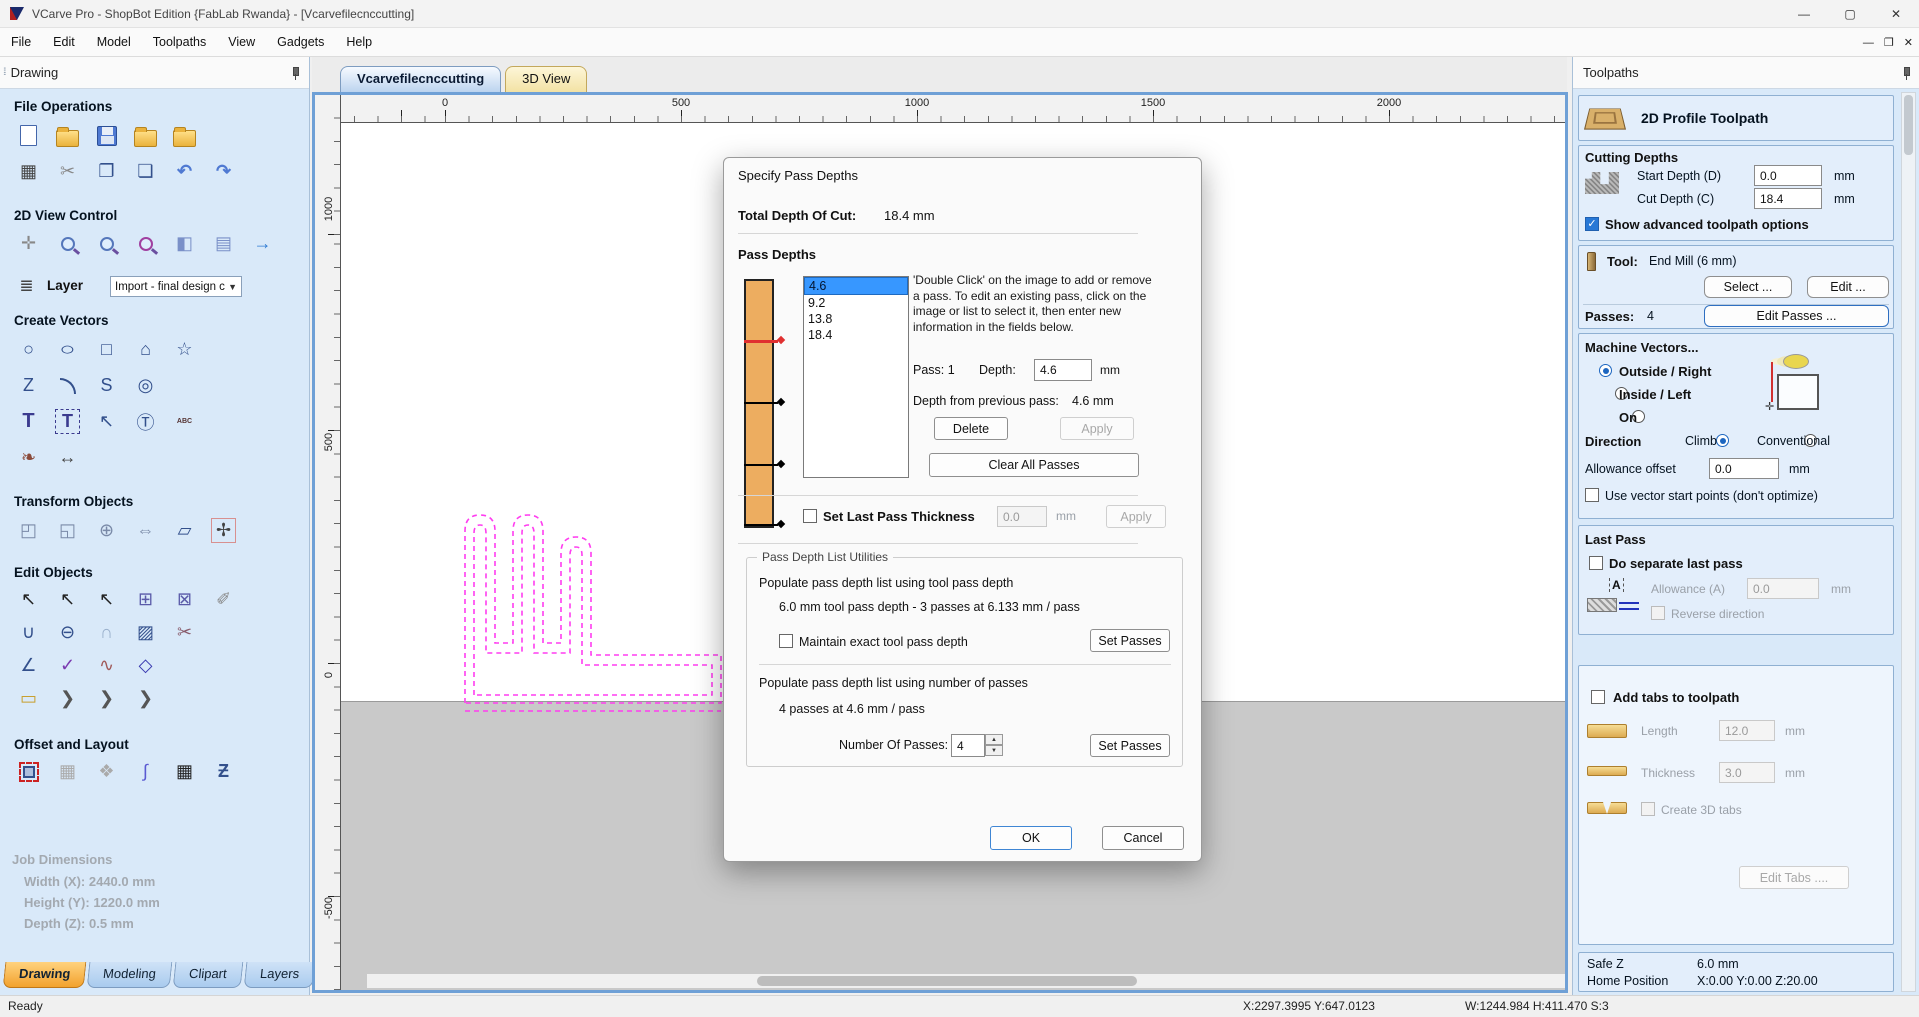 This screenshot has height=1017, width=1919. What do you see at coordinates (145, 771) in the screenshot?
I see `copy-along-path-icon: ∫` at bounding box center [145, 771].